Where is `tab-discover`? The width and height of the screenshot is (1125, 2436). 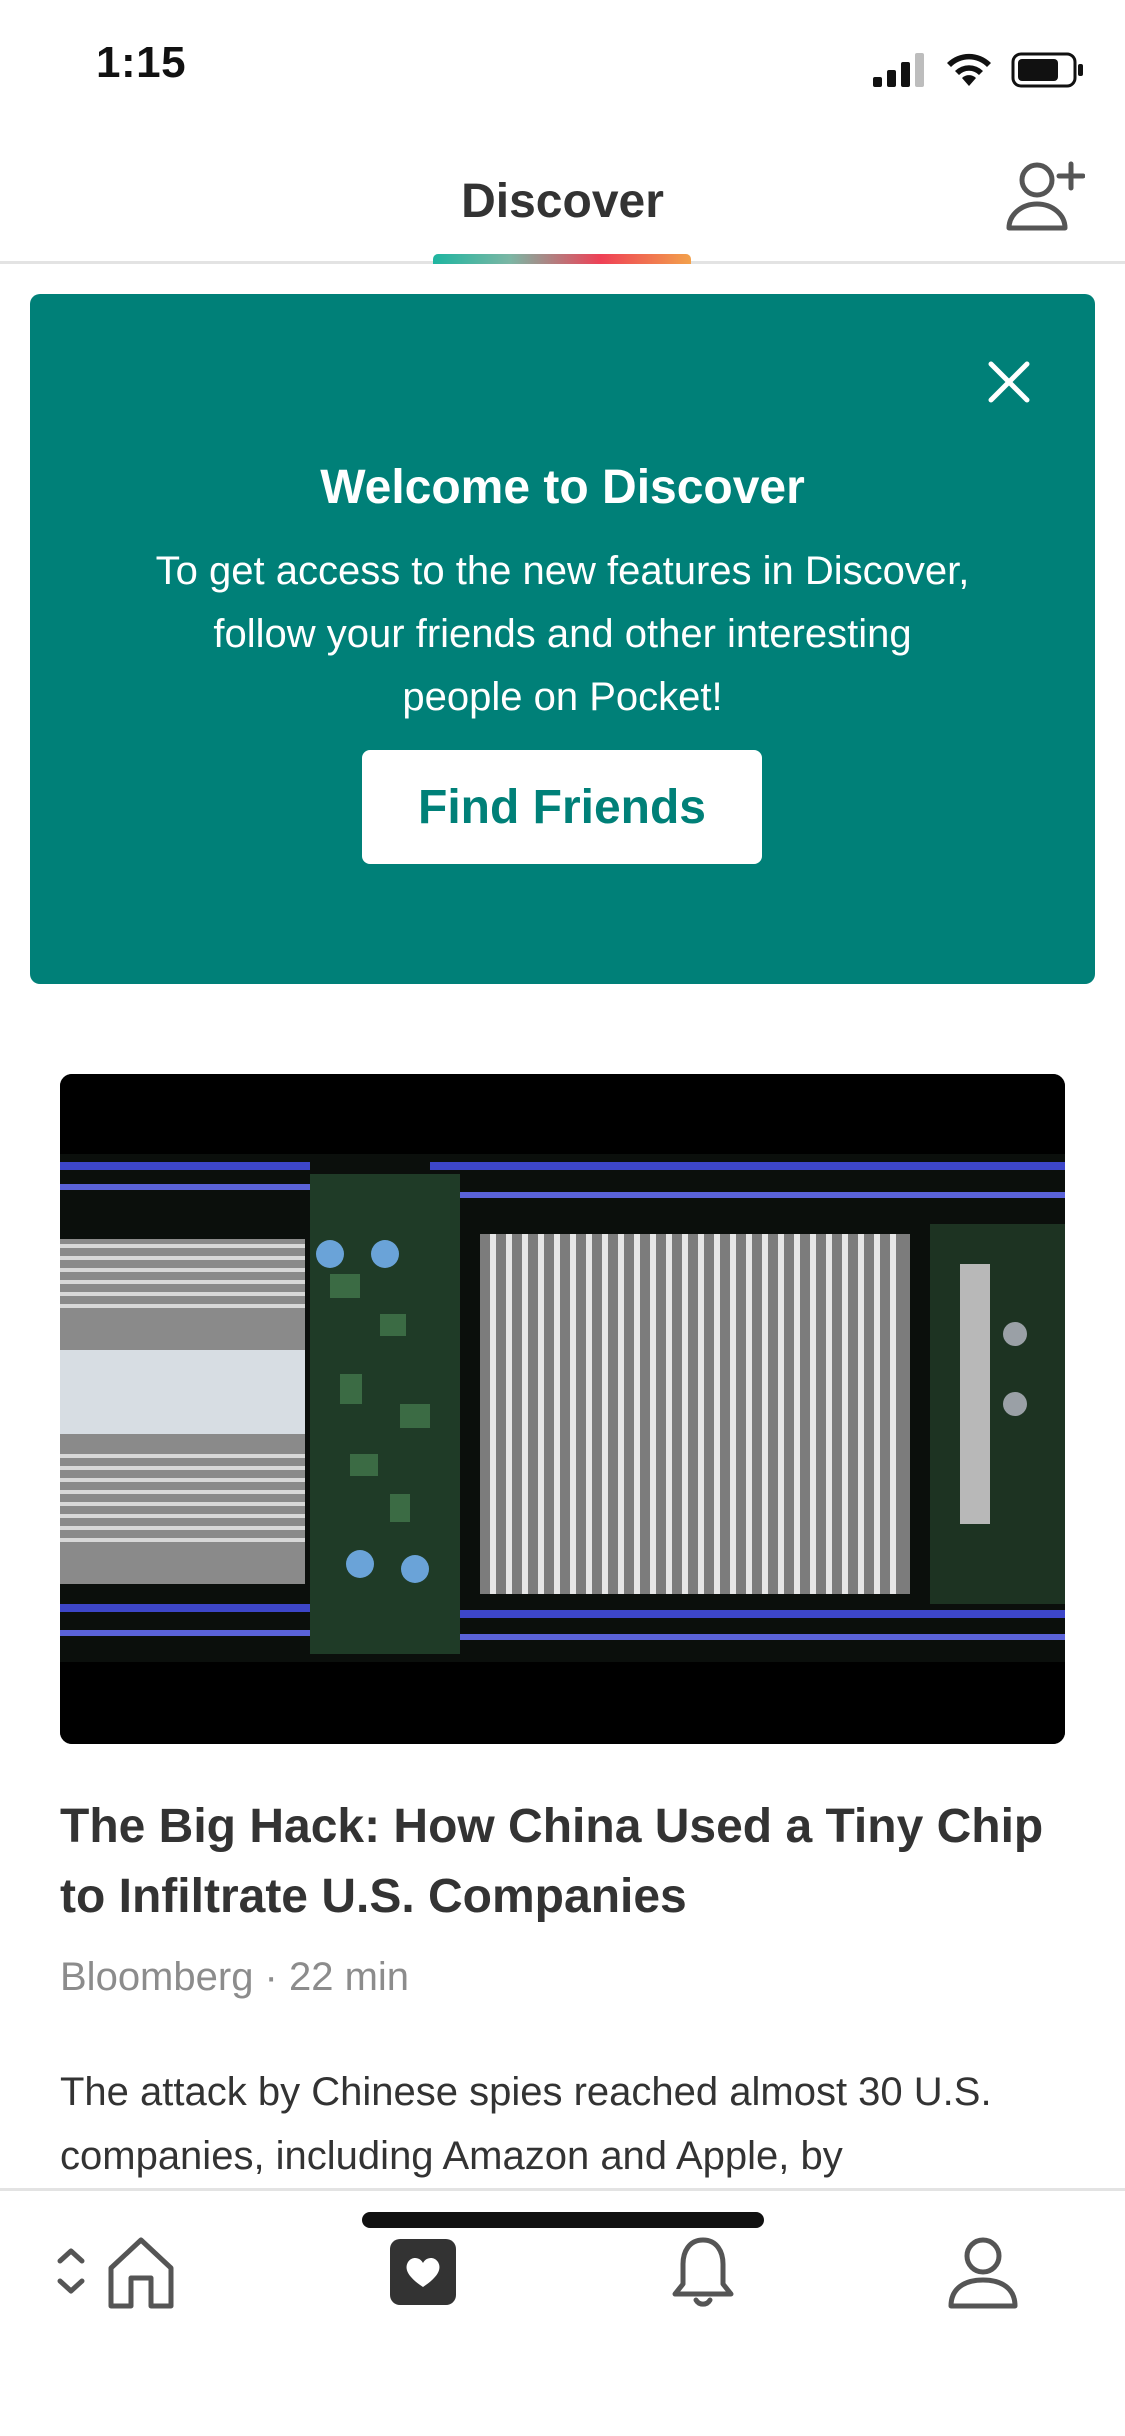 tab-discover is located at coordinates (423, 2272).